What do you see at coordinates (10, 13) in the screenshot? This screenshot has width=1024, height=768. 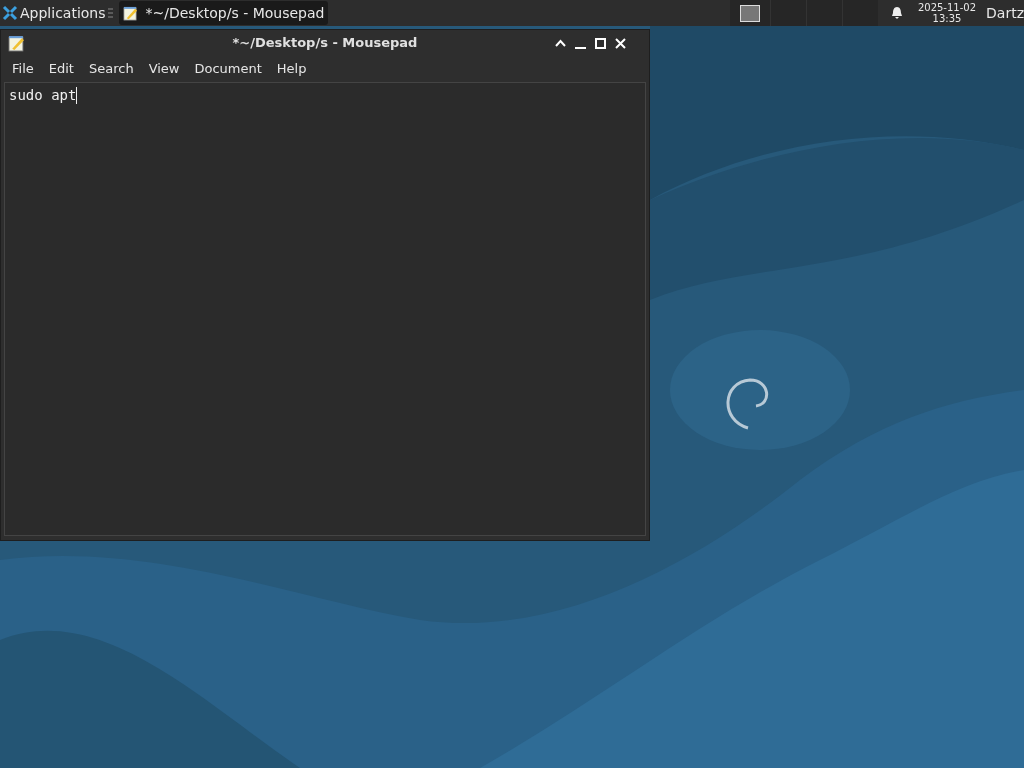 I see `applications-icon` at bounding box center [10, 13].